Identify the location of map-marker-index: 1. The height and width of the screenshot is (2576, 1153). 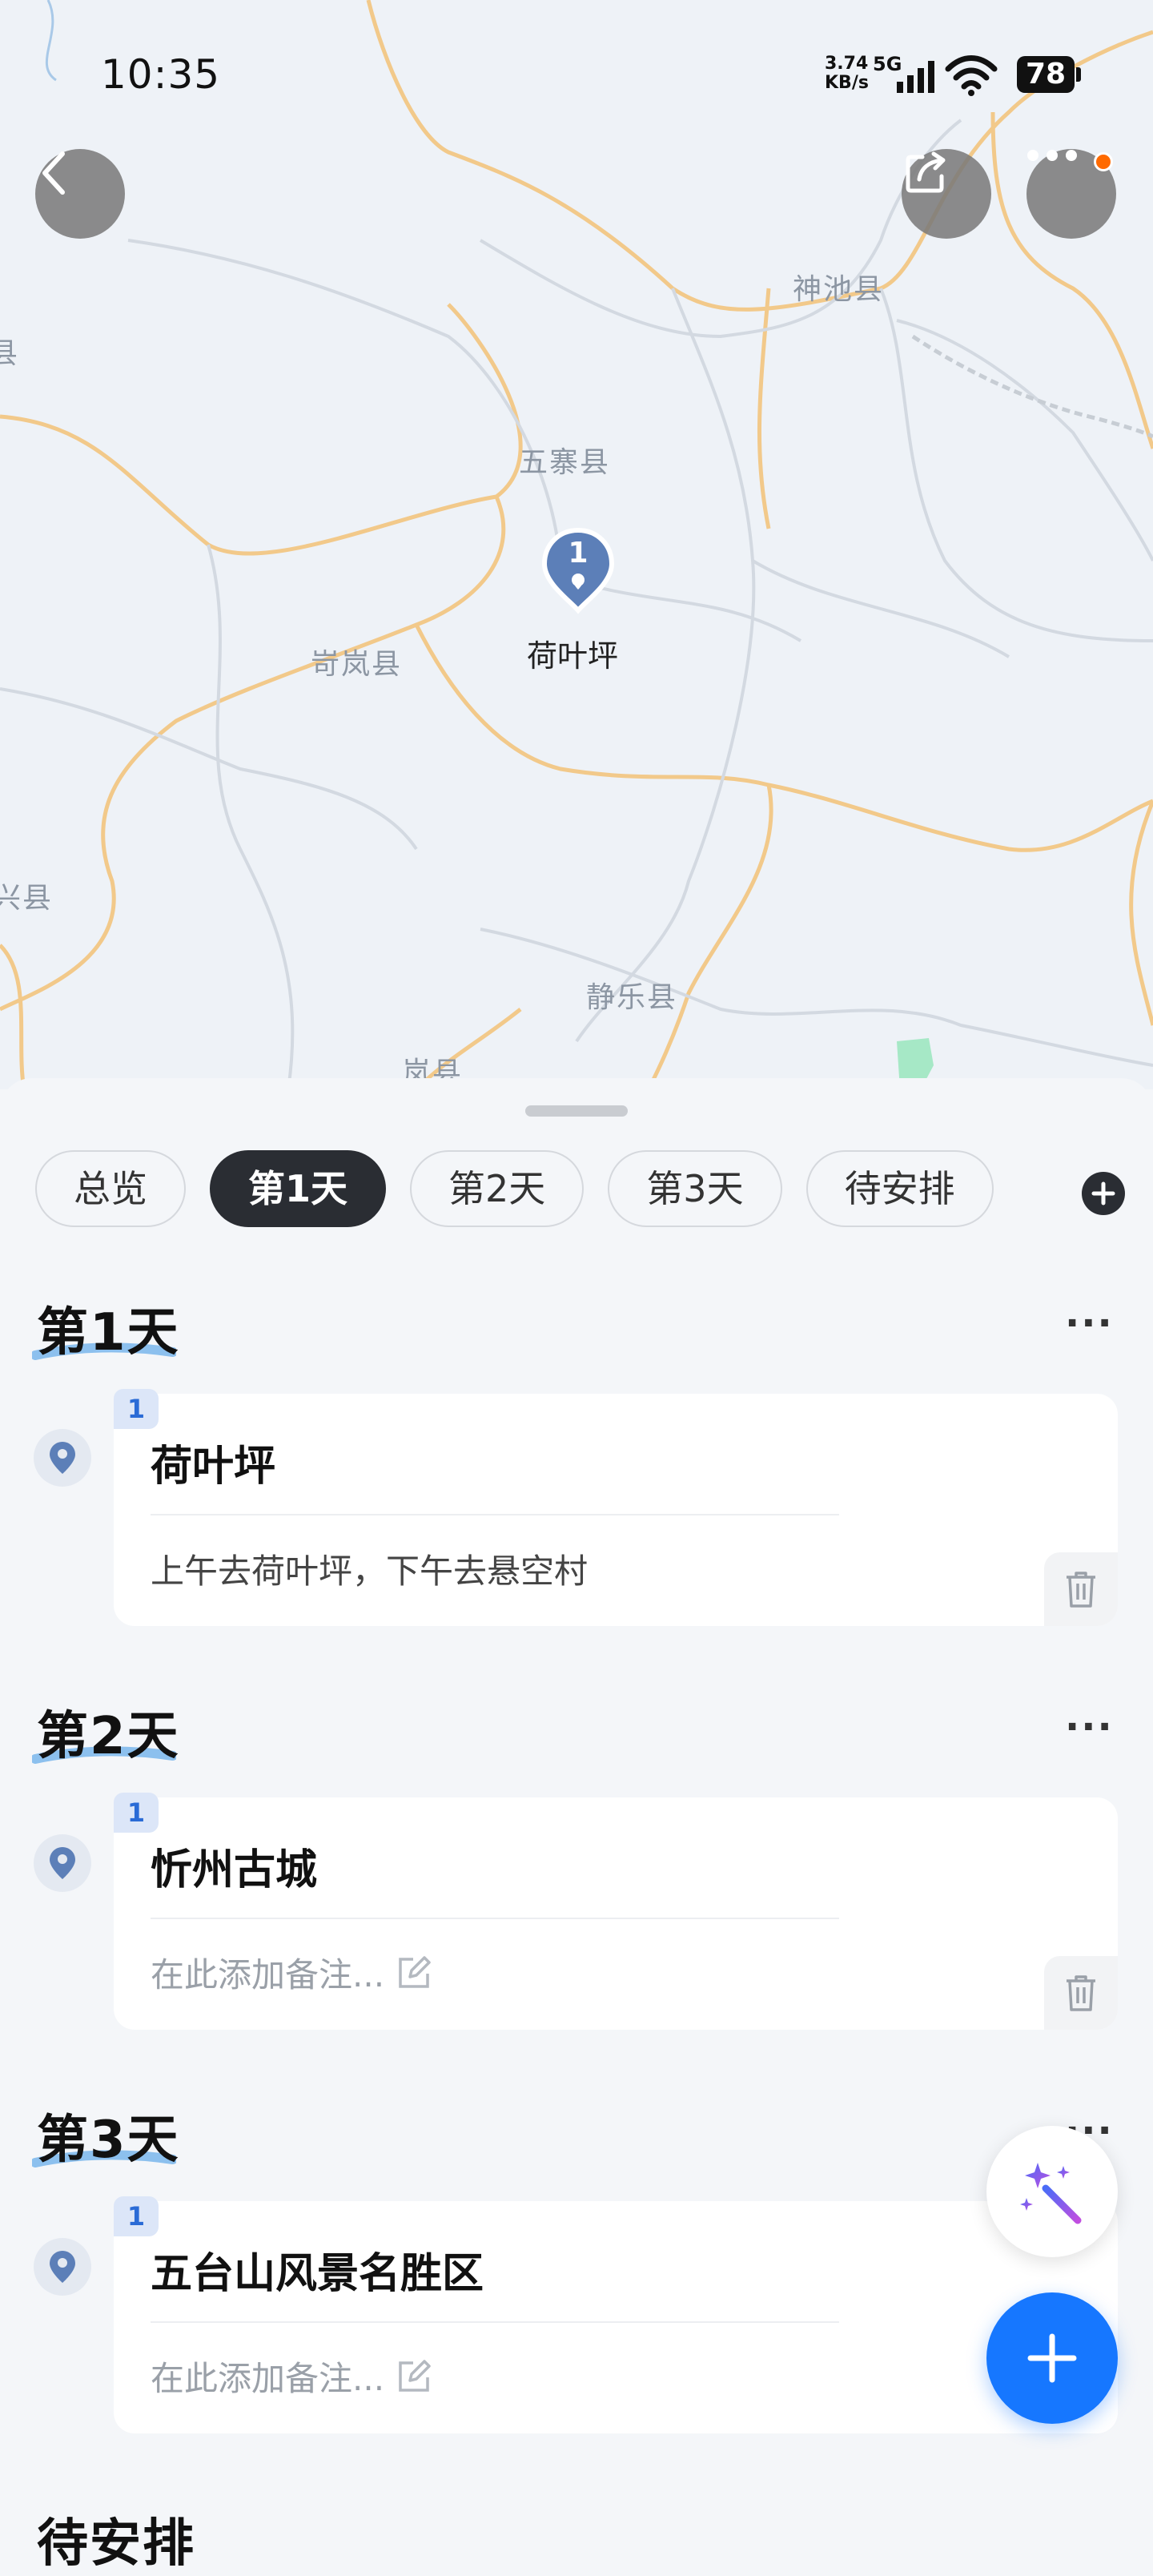
(578, 553).